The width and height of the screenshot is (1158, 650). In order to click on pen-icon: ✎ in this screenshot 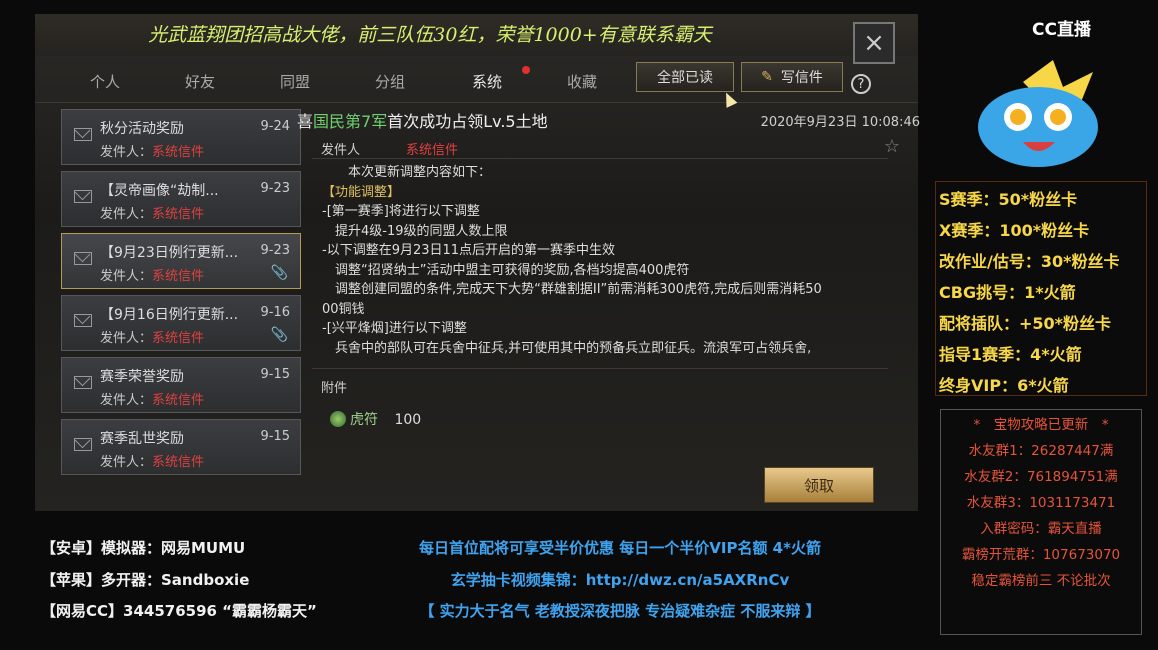, I will do `click(767, 77)`.